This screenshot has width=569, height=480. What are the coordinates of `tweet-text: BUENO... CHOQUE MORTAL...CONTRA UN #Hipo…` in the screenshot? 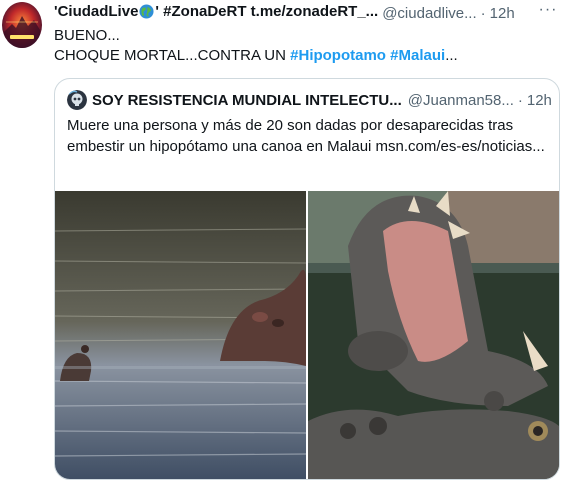 It's located at (306, 46).